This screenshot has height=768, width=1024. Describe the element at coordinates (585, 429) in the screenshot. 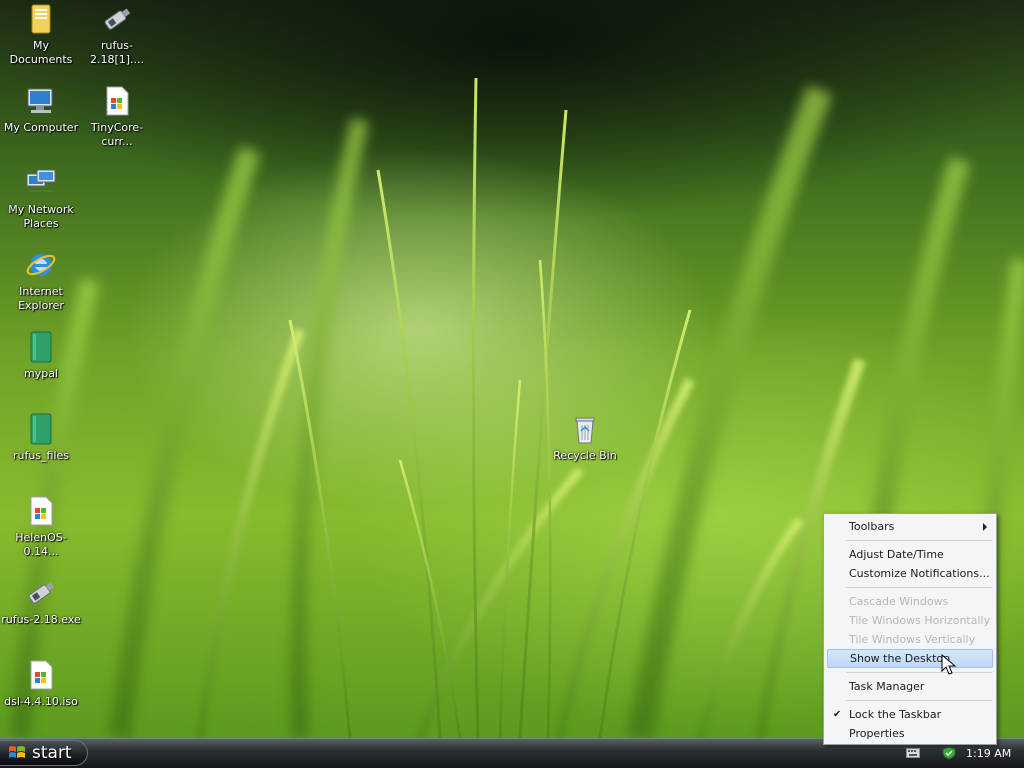

I see `recycle-bin-icon` at that location.